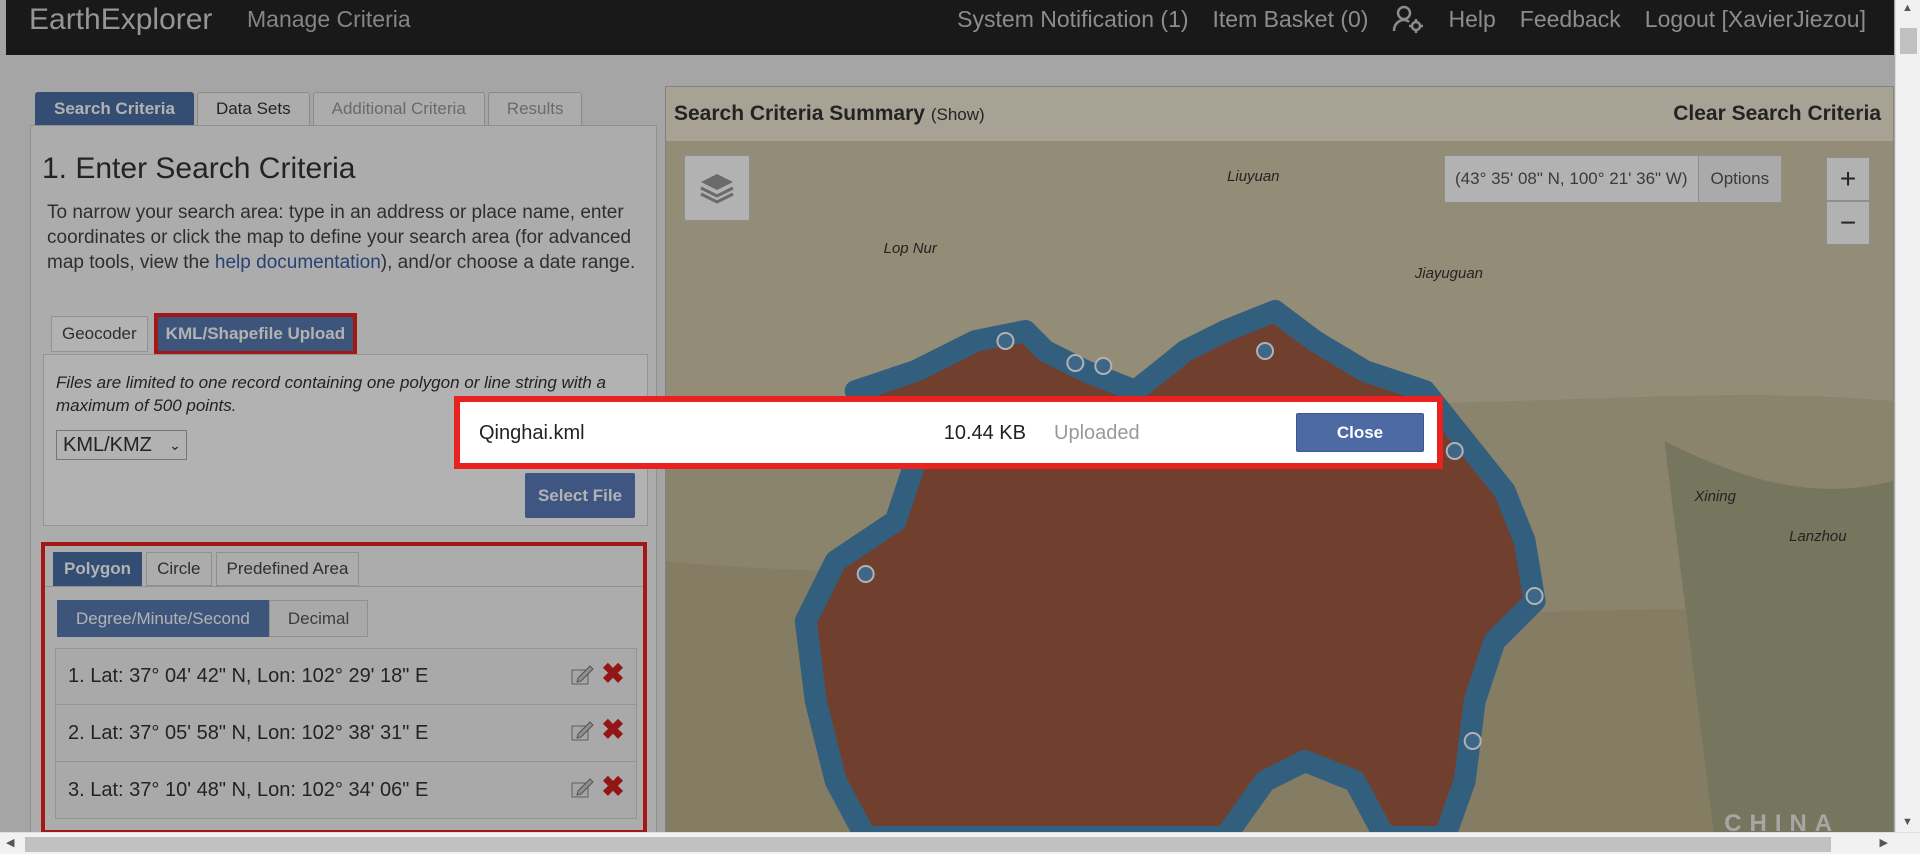 The image size is (1920, 854). What do you see at coordinates (1884, 842) in the screenshot?
I see `scroll-right-icon: ▶` at bounding box center [1884, 842].